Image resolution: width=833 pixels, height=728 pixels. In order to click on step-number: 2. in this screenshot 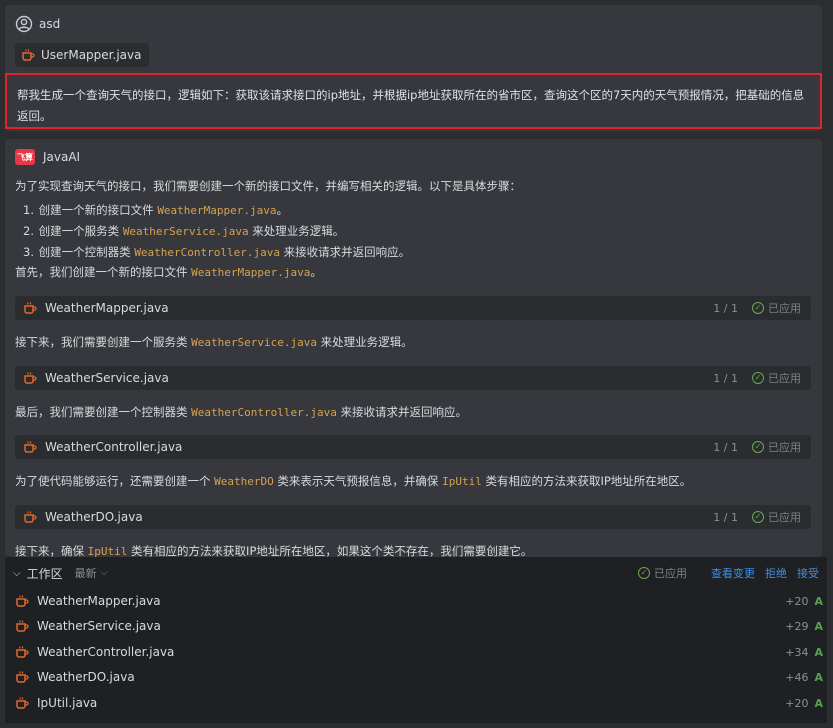, I will do `click(28, 231)`.